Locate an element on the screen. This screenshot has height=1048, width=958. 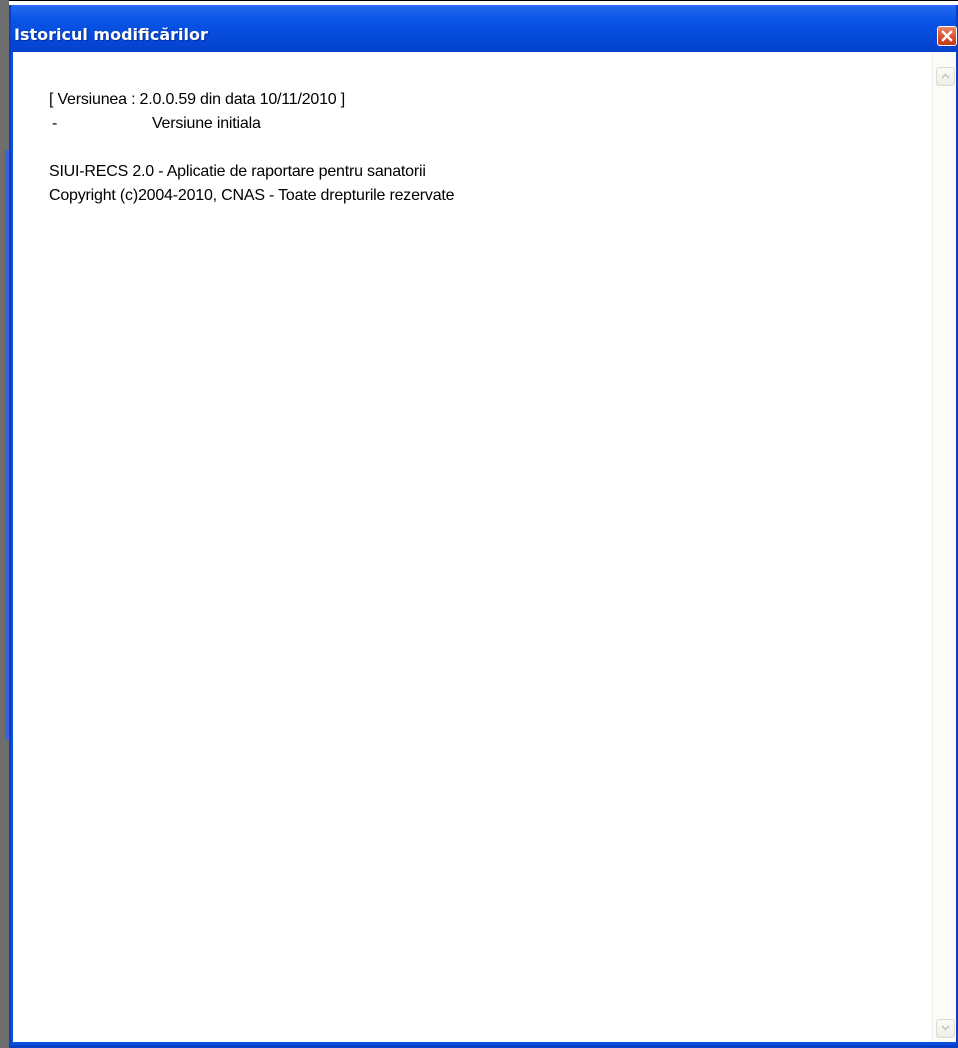
scroll-up-arrow-icon is located at coordinates (945, 76).